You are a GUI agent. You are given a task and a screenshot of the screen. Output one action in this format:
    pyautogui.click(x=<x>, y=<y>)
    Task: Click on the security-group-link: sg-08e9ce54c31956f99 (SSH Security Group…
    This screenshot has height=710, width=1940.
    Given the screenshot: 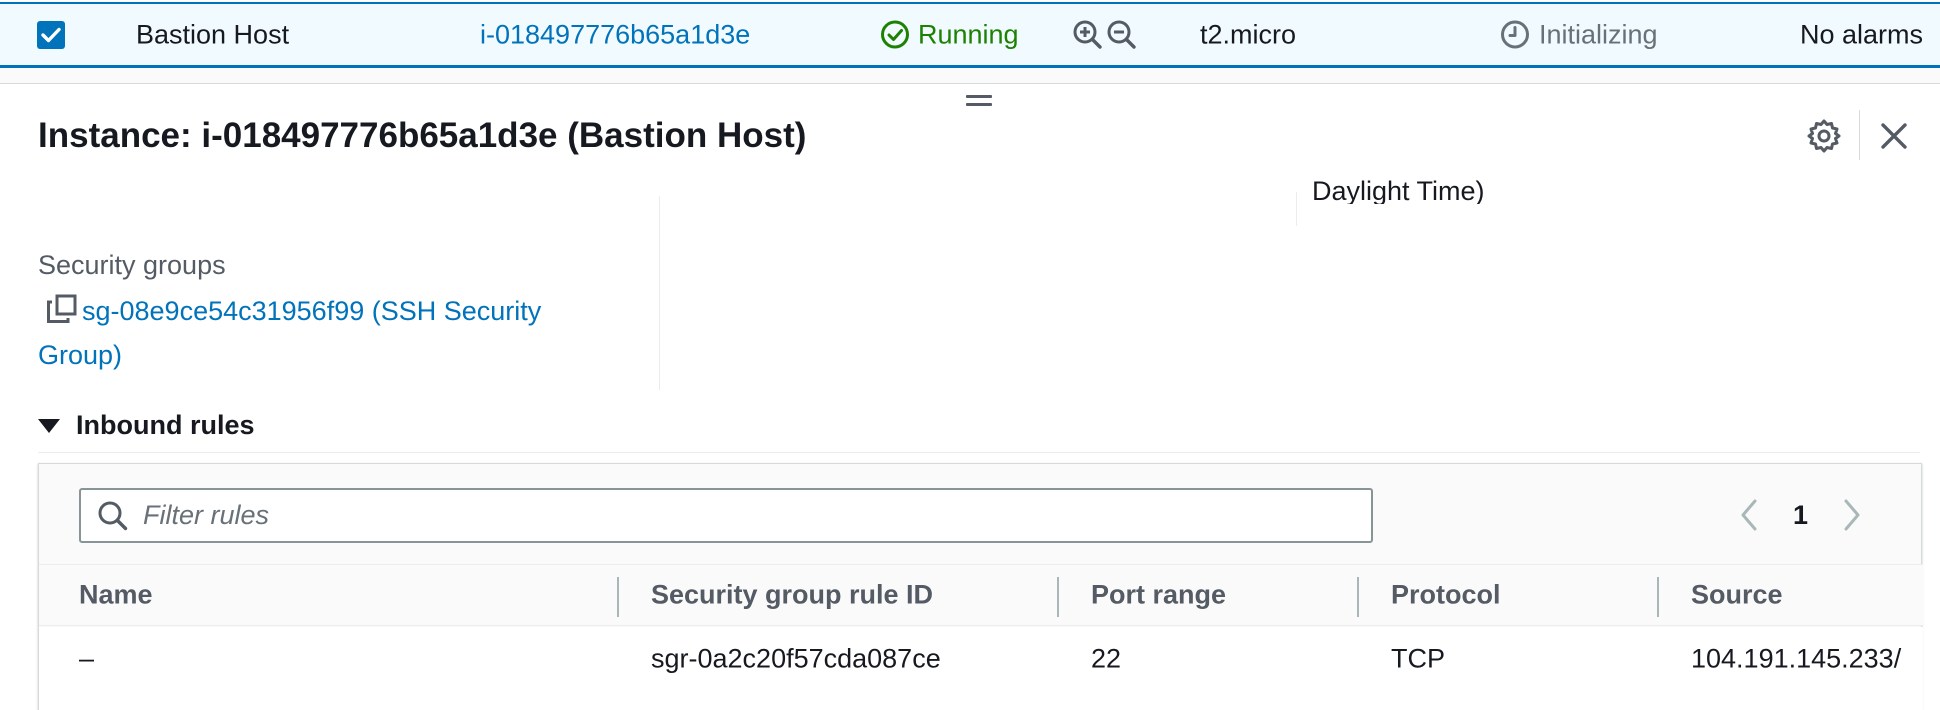 What is the action you would take?
    pyautogui.click(x=289, y=333)
    